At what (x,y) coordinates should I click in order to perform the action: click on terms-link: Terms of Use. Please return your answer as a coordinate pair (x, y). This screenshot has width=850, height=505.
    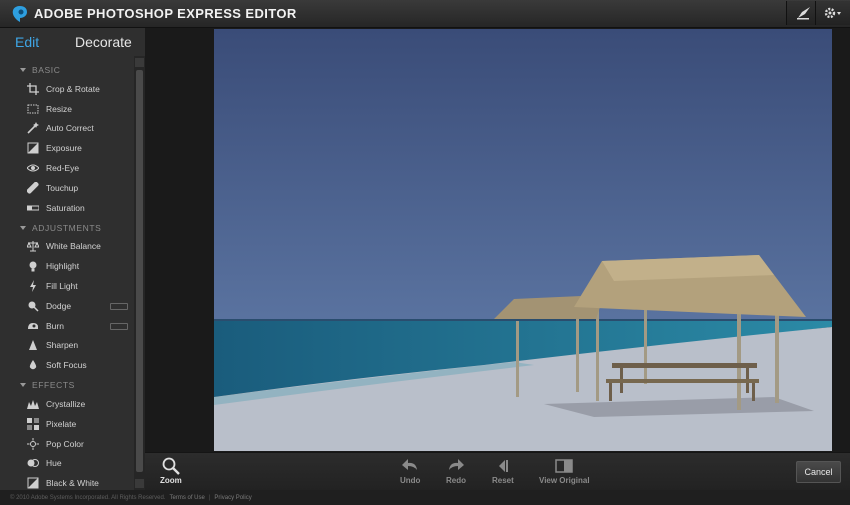
    Looking at the image, I should click on (187, 498).